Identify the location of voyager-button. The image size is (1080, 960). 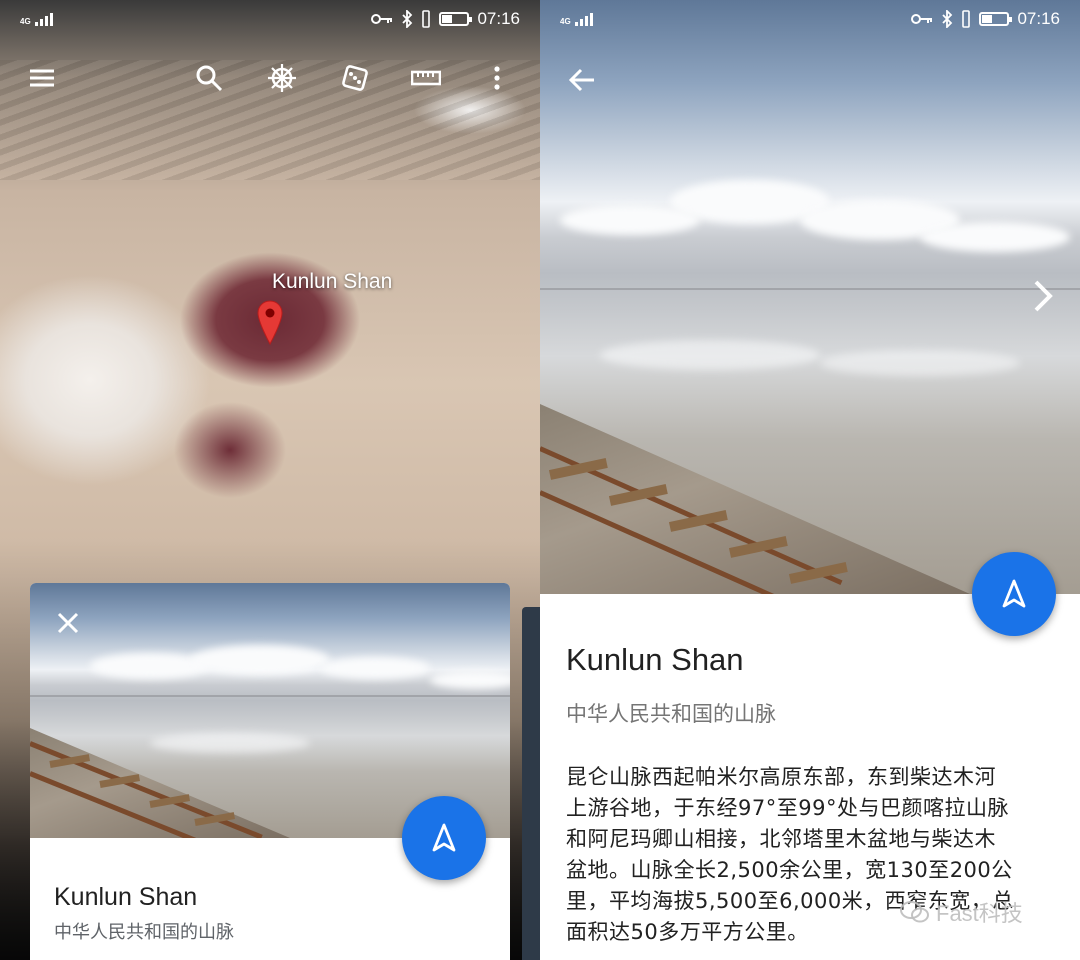
(282, 78).